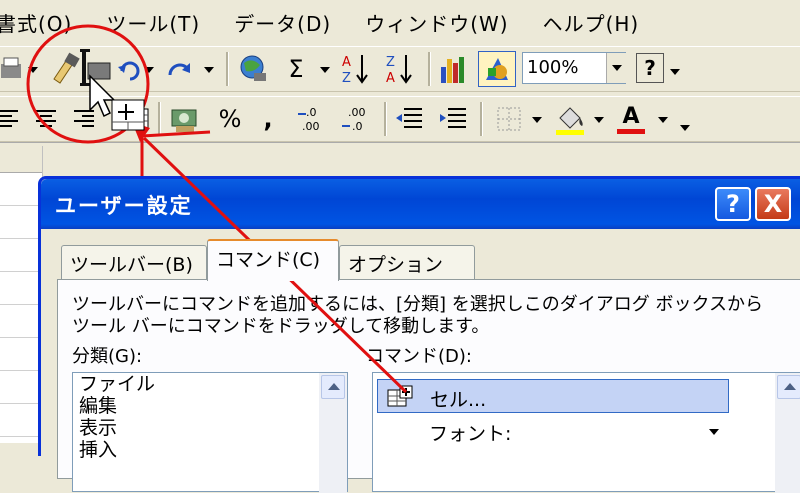 The image size is (800, 493). I want to click on tab-commands: コマンド(C), so click(273, 260).